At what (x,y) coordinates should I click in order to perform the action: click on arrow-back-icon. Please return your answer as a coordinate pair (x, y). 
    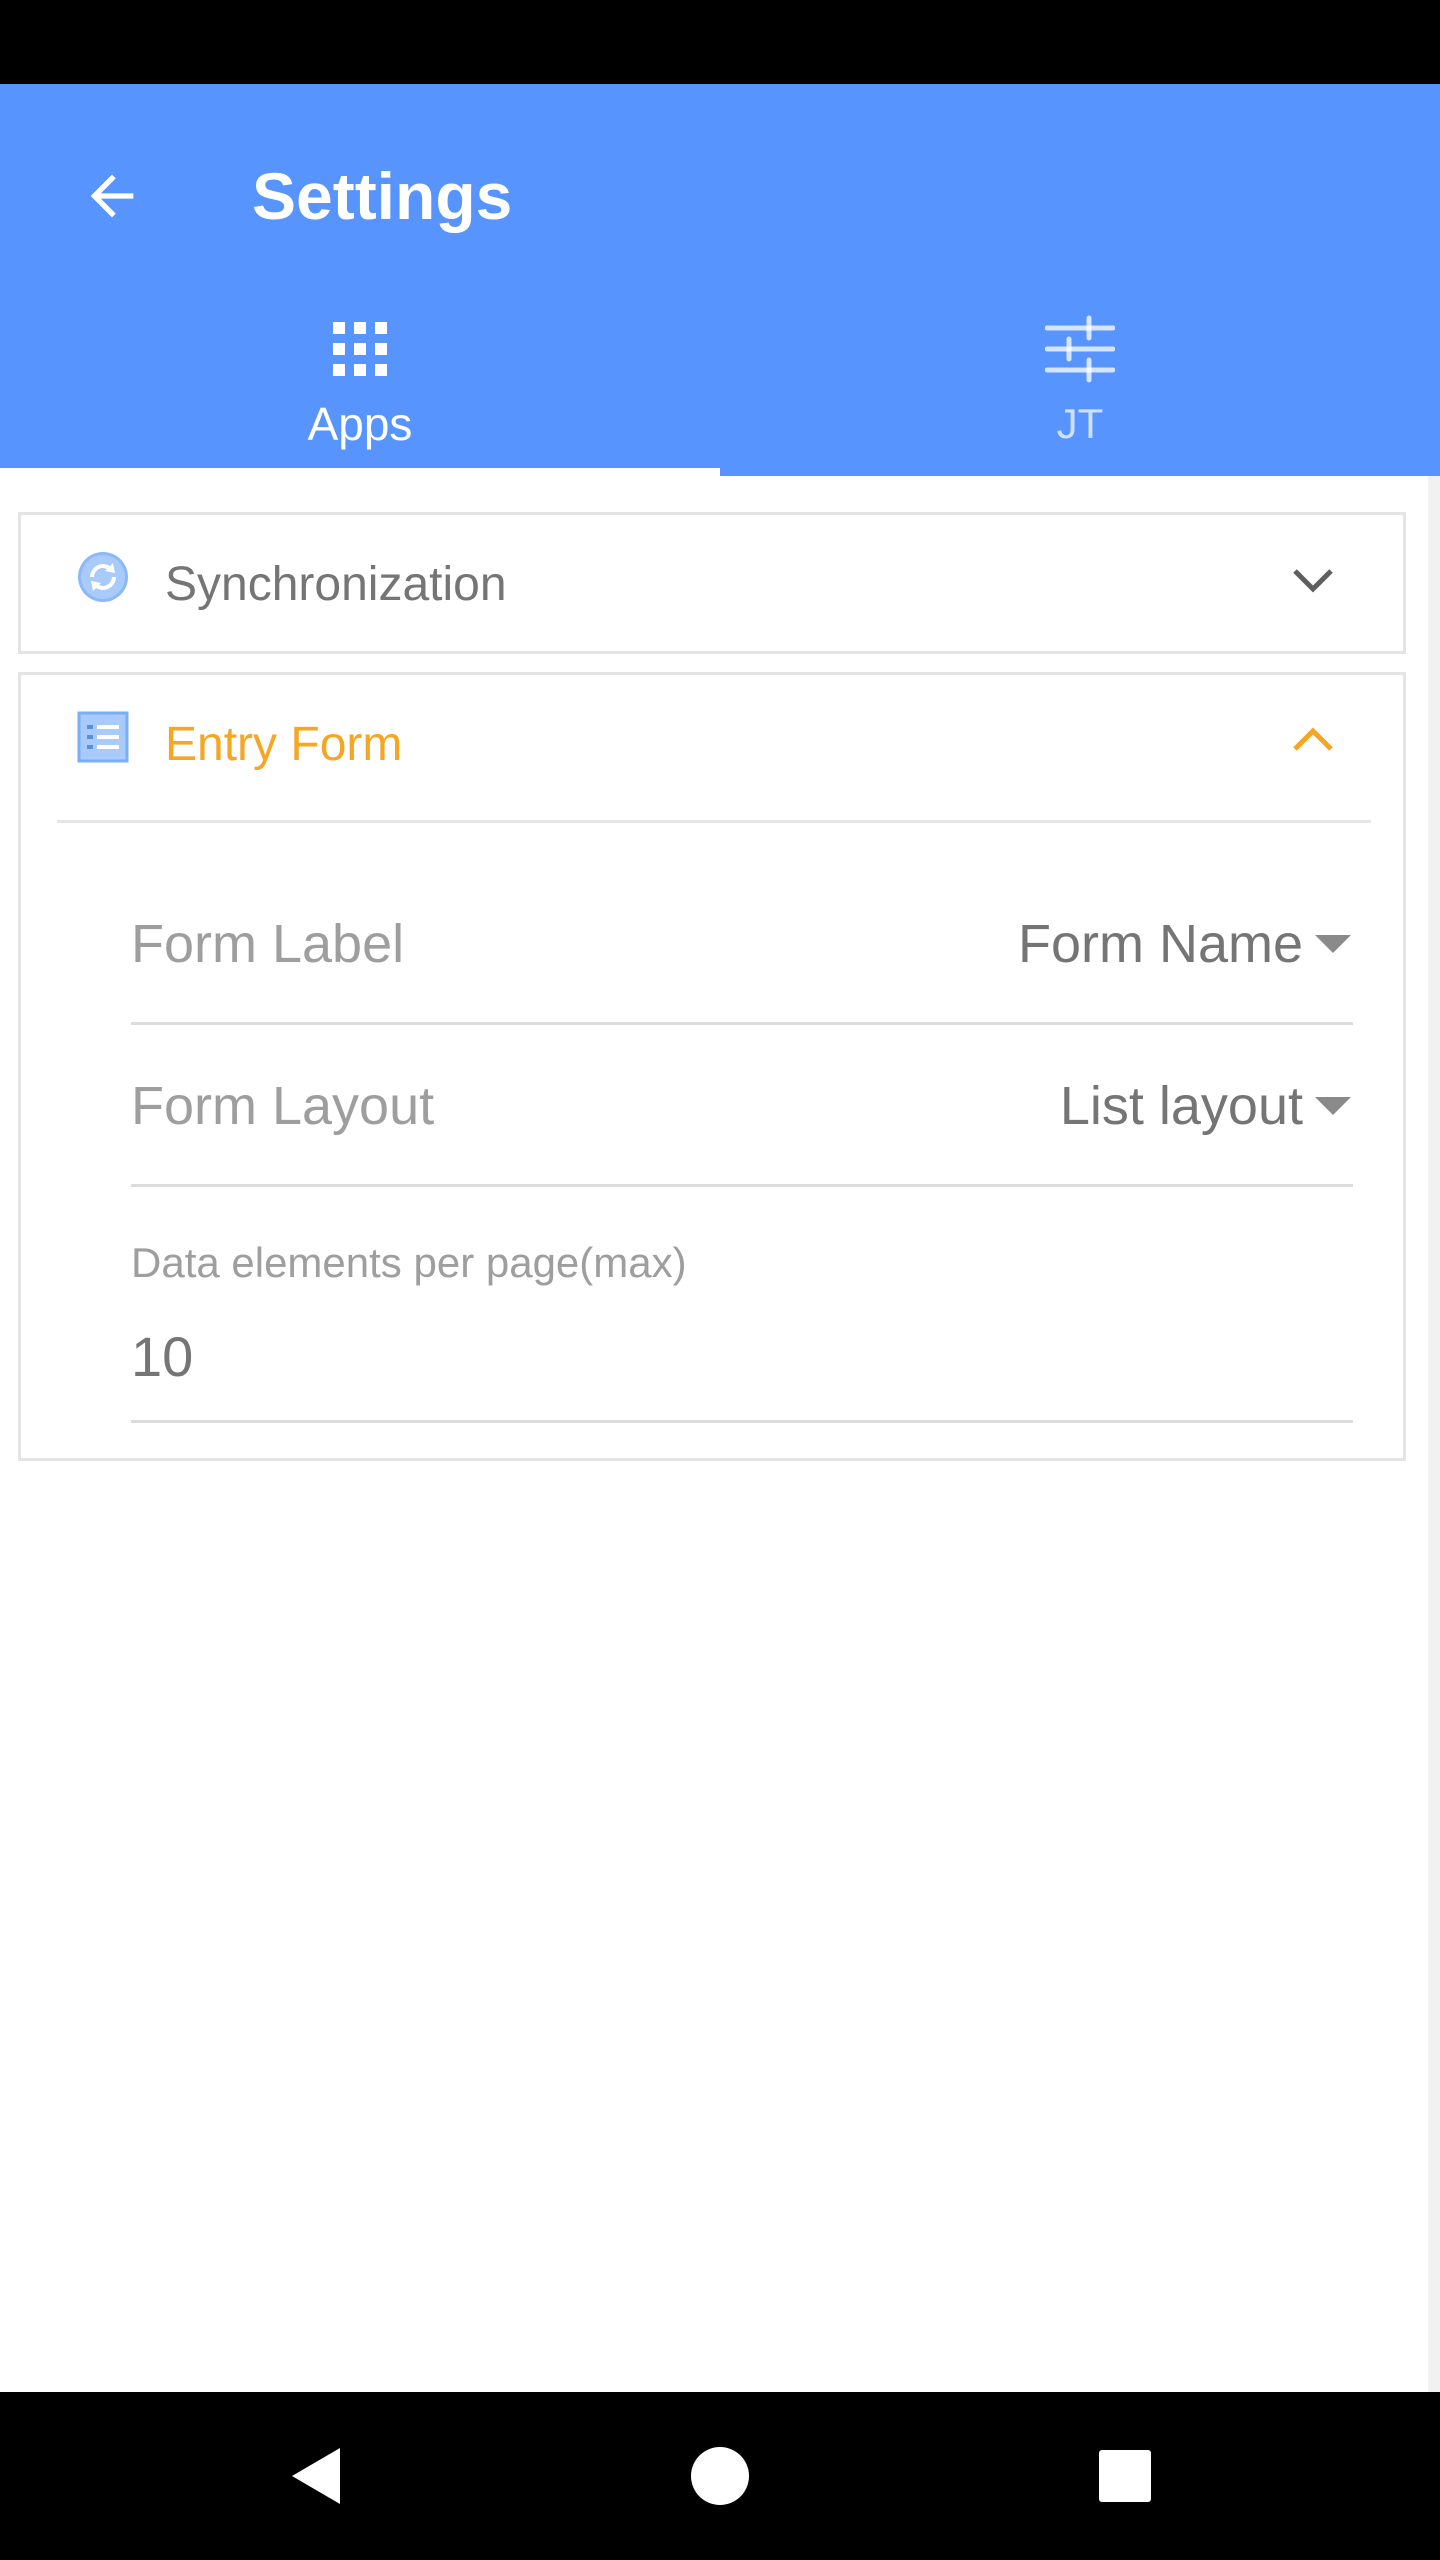
    Looking at the image, I should click on (112, 196).